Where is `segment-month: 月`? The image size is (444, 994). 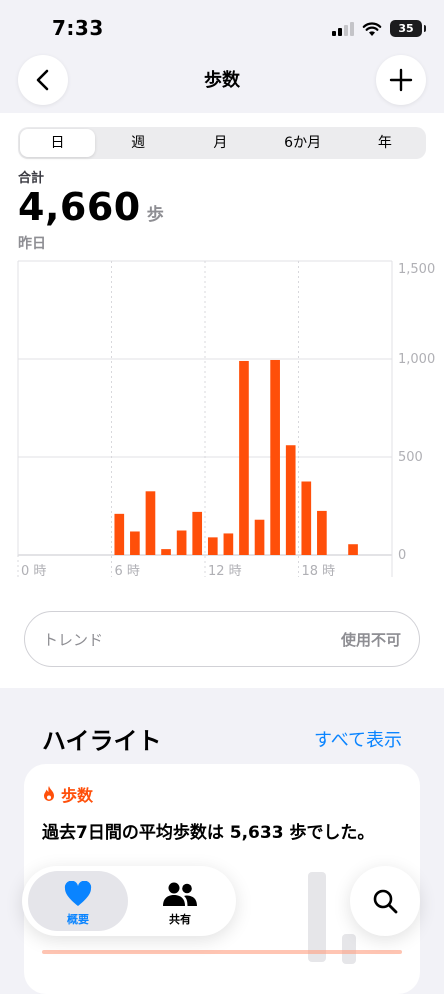
segment-month: 月 is located at coordinates (220, 143).